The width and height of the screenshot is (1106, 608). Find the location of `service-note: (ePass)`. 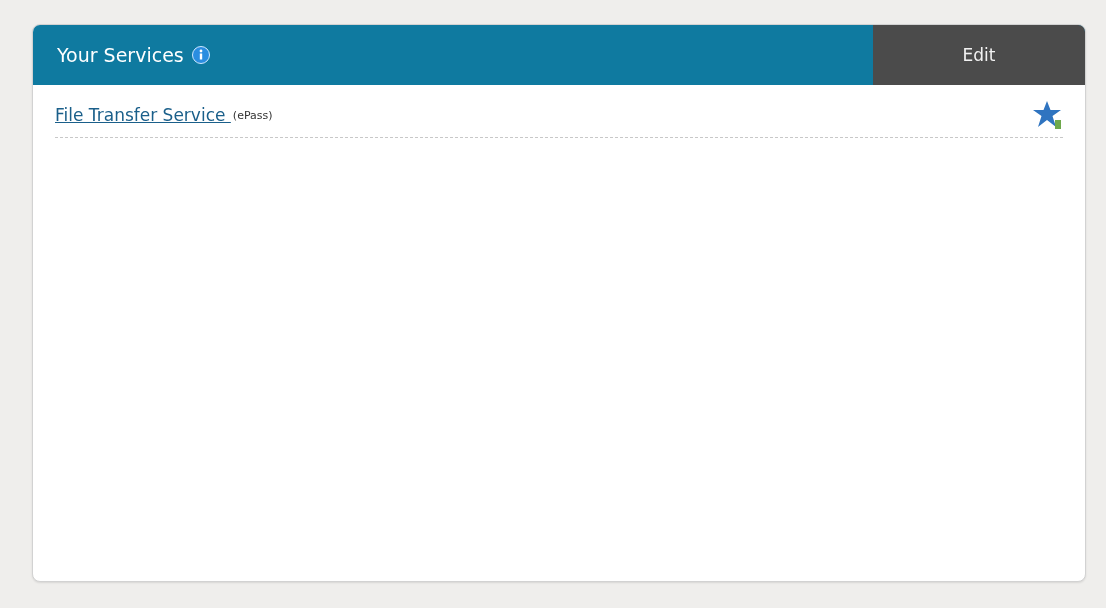

service-note: (ePass) is located at coordinates (252, 115).